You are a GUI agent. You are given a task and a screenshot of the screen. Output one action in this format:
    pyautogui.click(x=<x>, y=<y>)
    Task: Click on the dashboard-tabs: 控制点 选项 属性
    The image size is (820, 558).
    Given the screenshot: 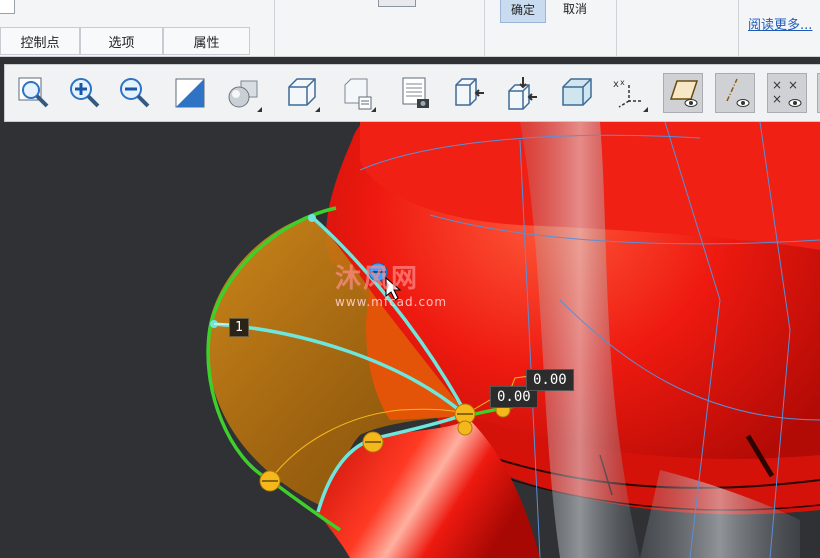 What is the action you would take?
    pyautogui.click(x=125, y=41)
    